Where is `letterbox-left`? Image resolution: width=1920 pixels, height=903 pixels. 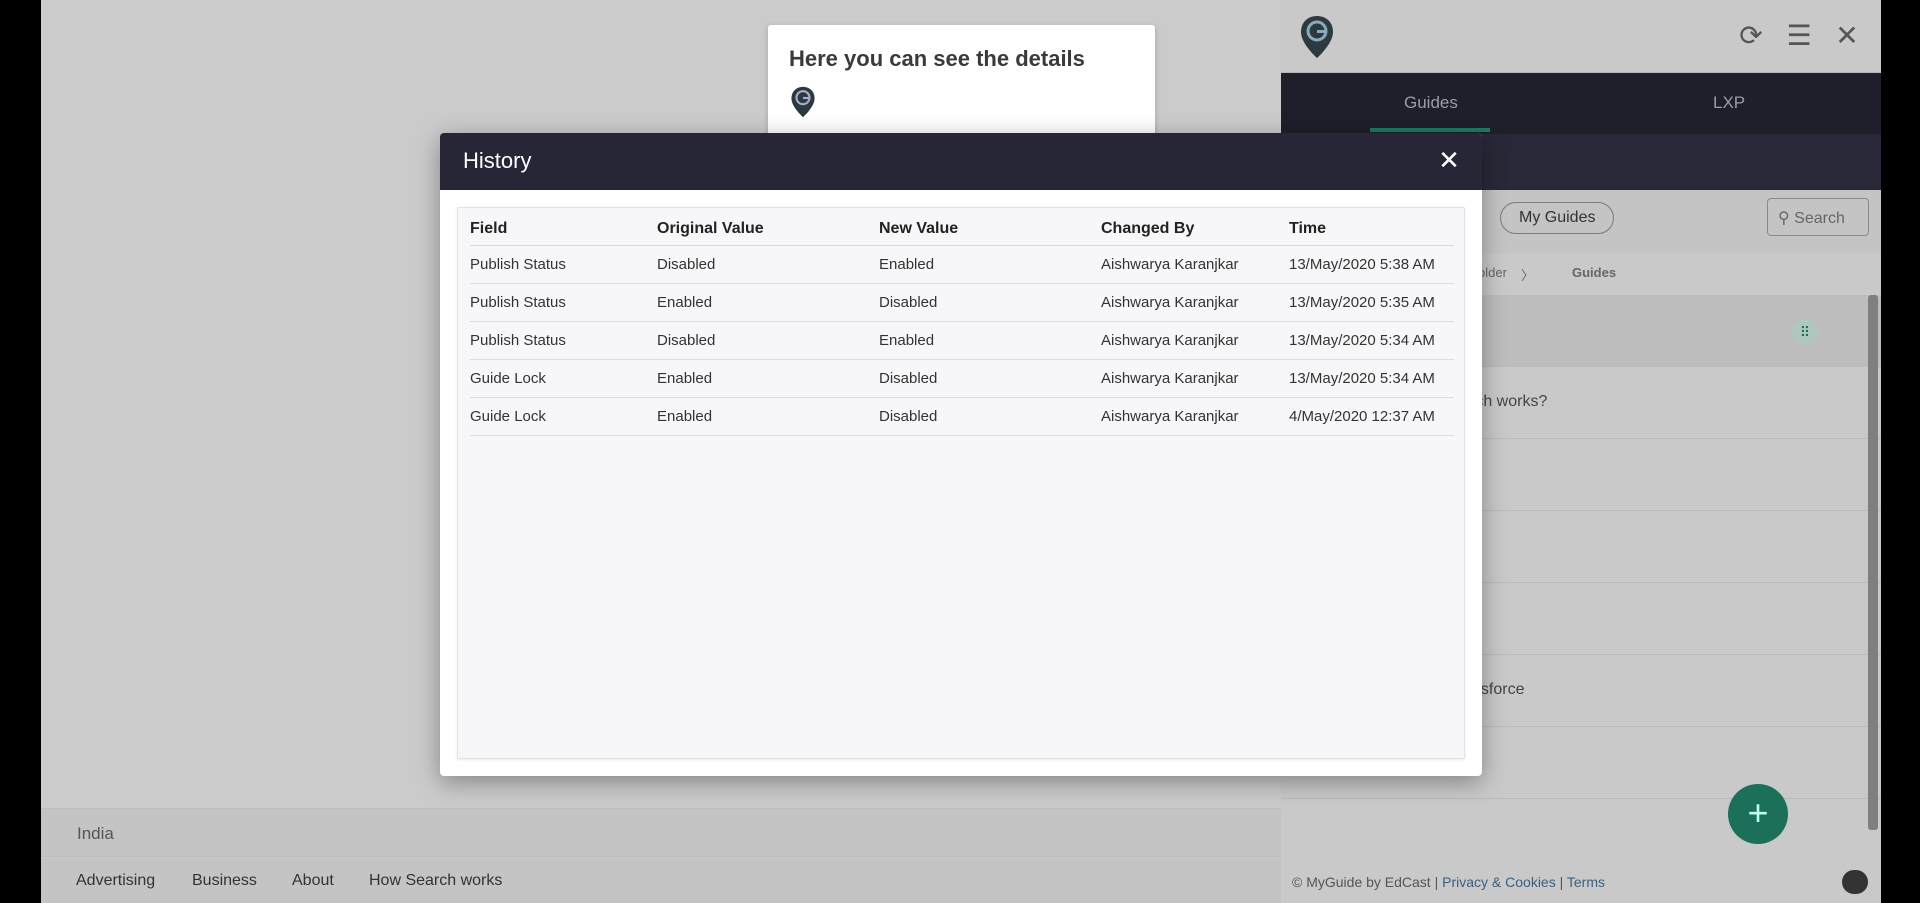
letterbox-left is located at coordinates (20, 451).